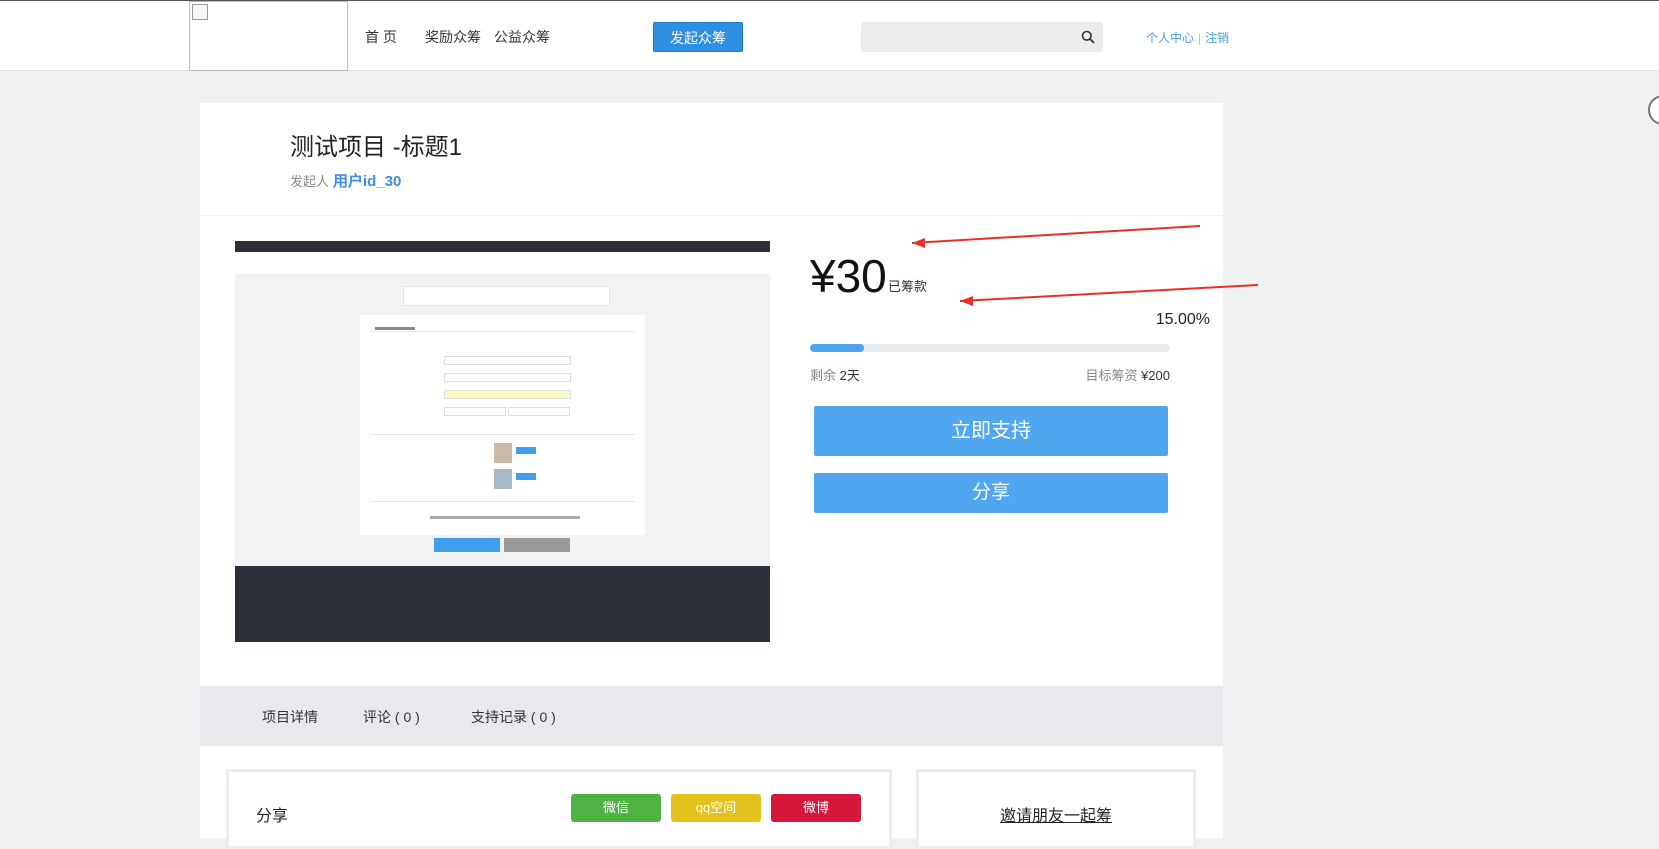  What do you see at coordinates (991, 431) in the screenshot?
I see `support-now-button: 立即支持` at bounding box center [991, 431].